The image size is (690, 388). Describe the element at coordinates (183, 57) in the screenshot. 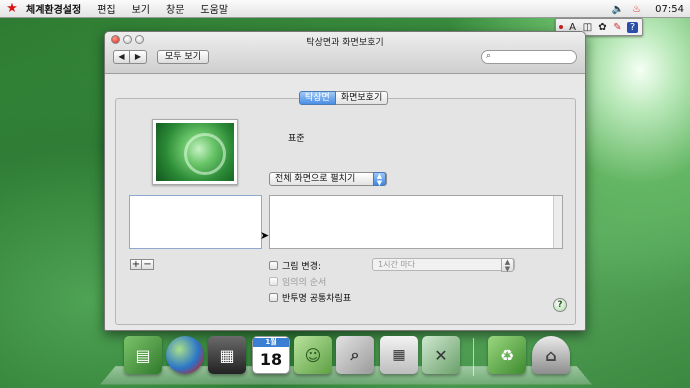

I see `show-all-button: 모두 보기` at that location.